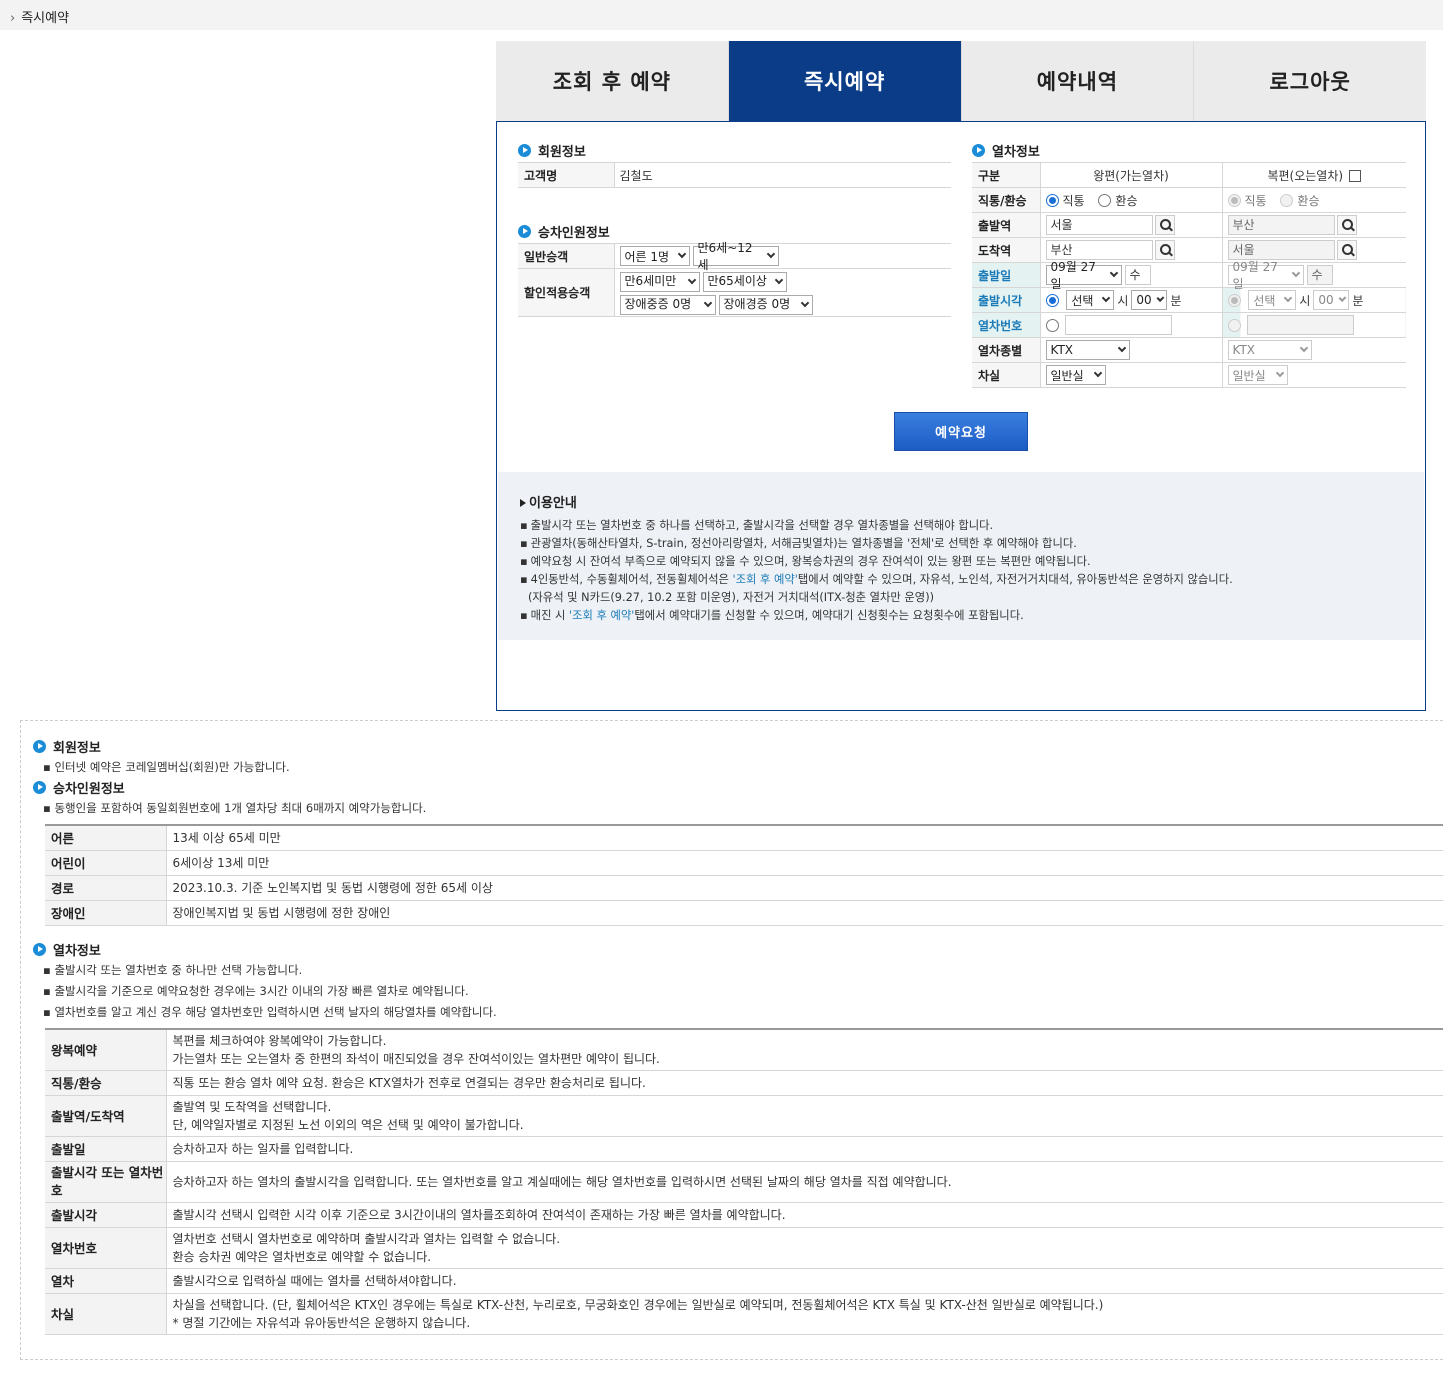 The height and width of the screenshot is (1377, 1443). Describe the element at coordinates (67, 746) in the screenshot. I see `help-member-title: 회원정보` at that location.